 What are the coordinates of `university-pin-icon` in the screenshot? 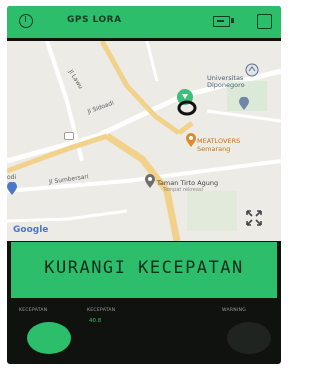 It's located at (244, 104).